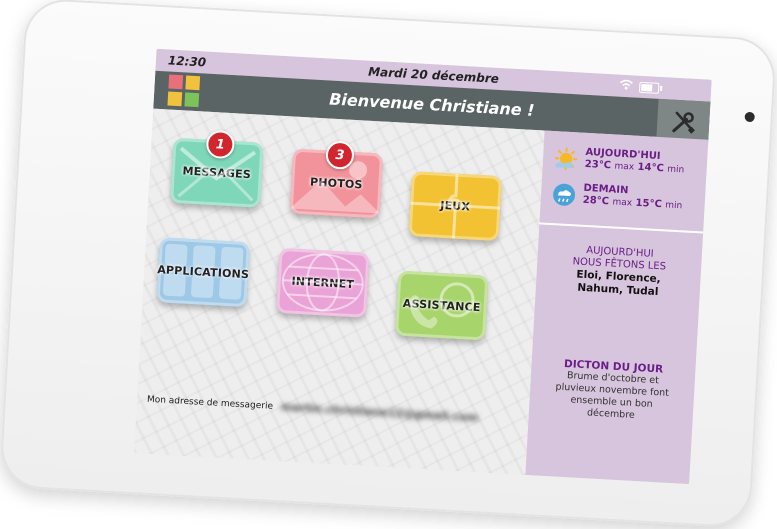  I want to click on camera, so click(749, 117).